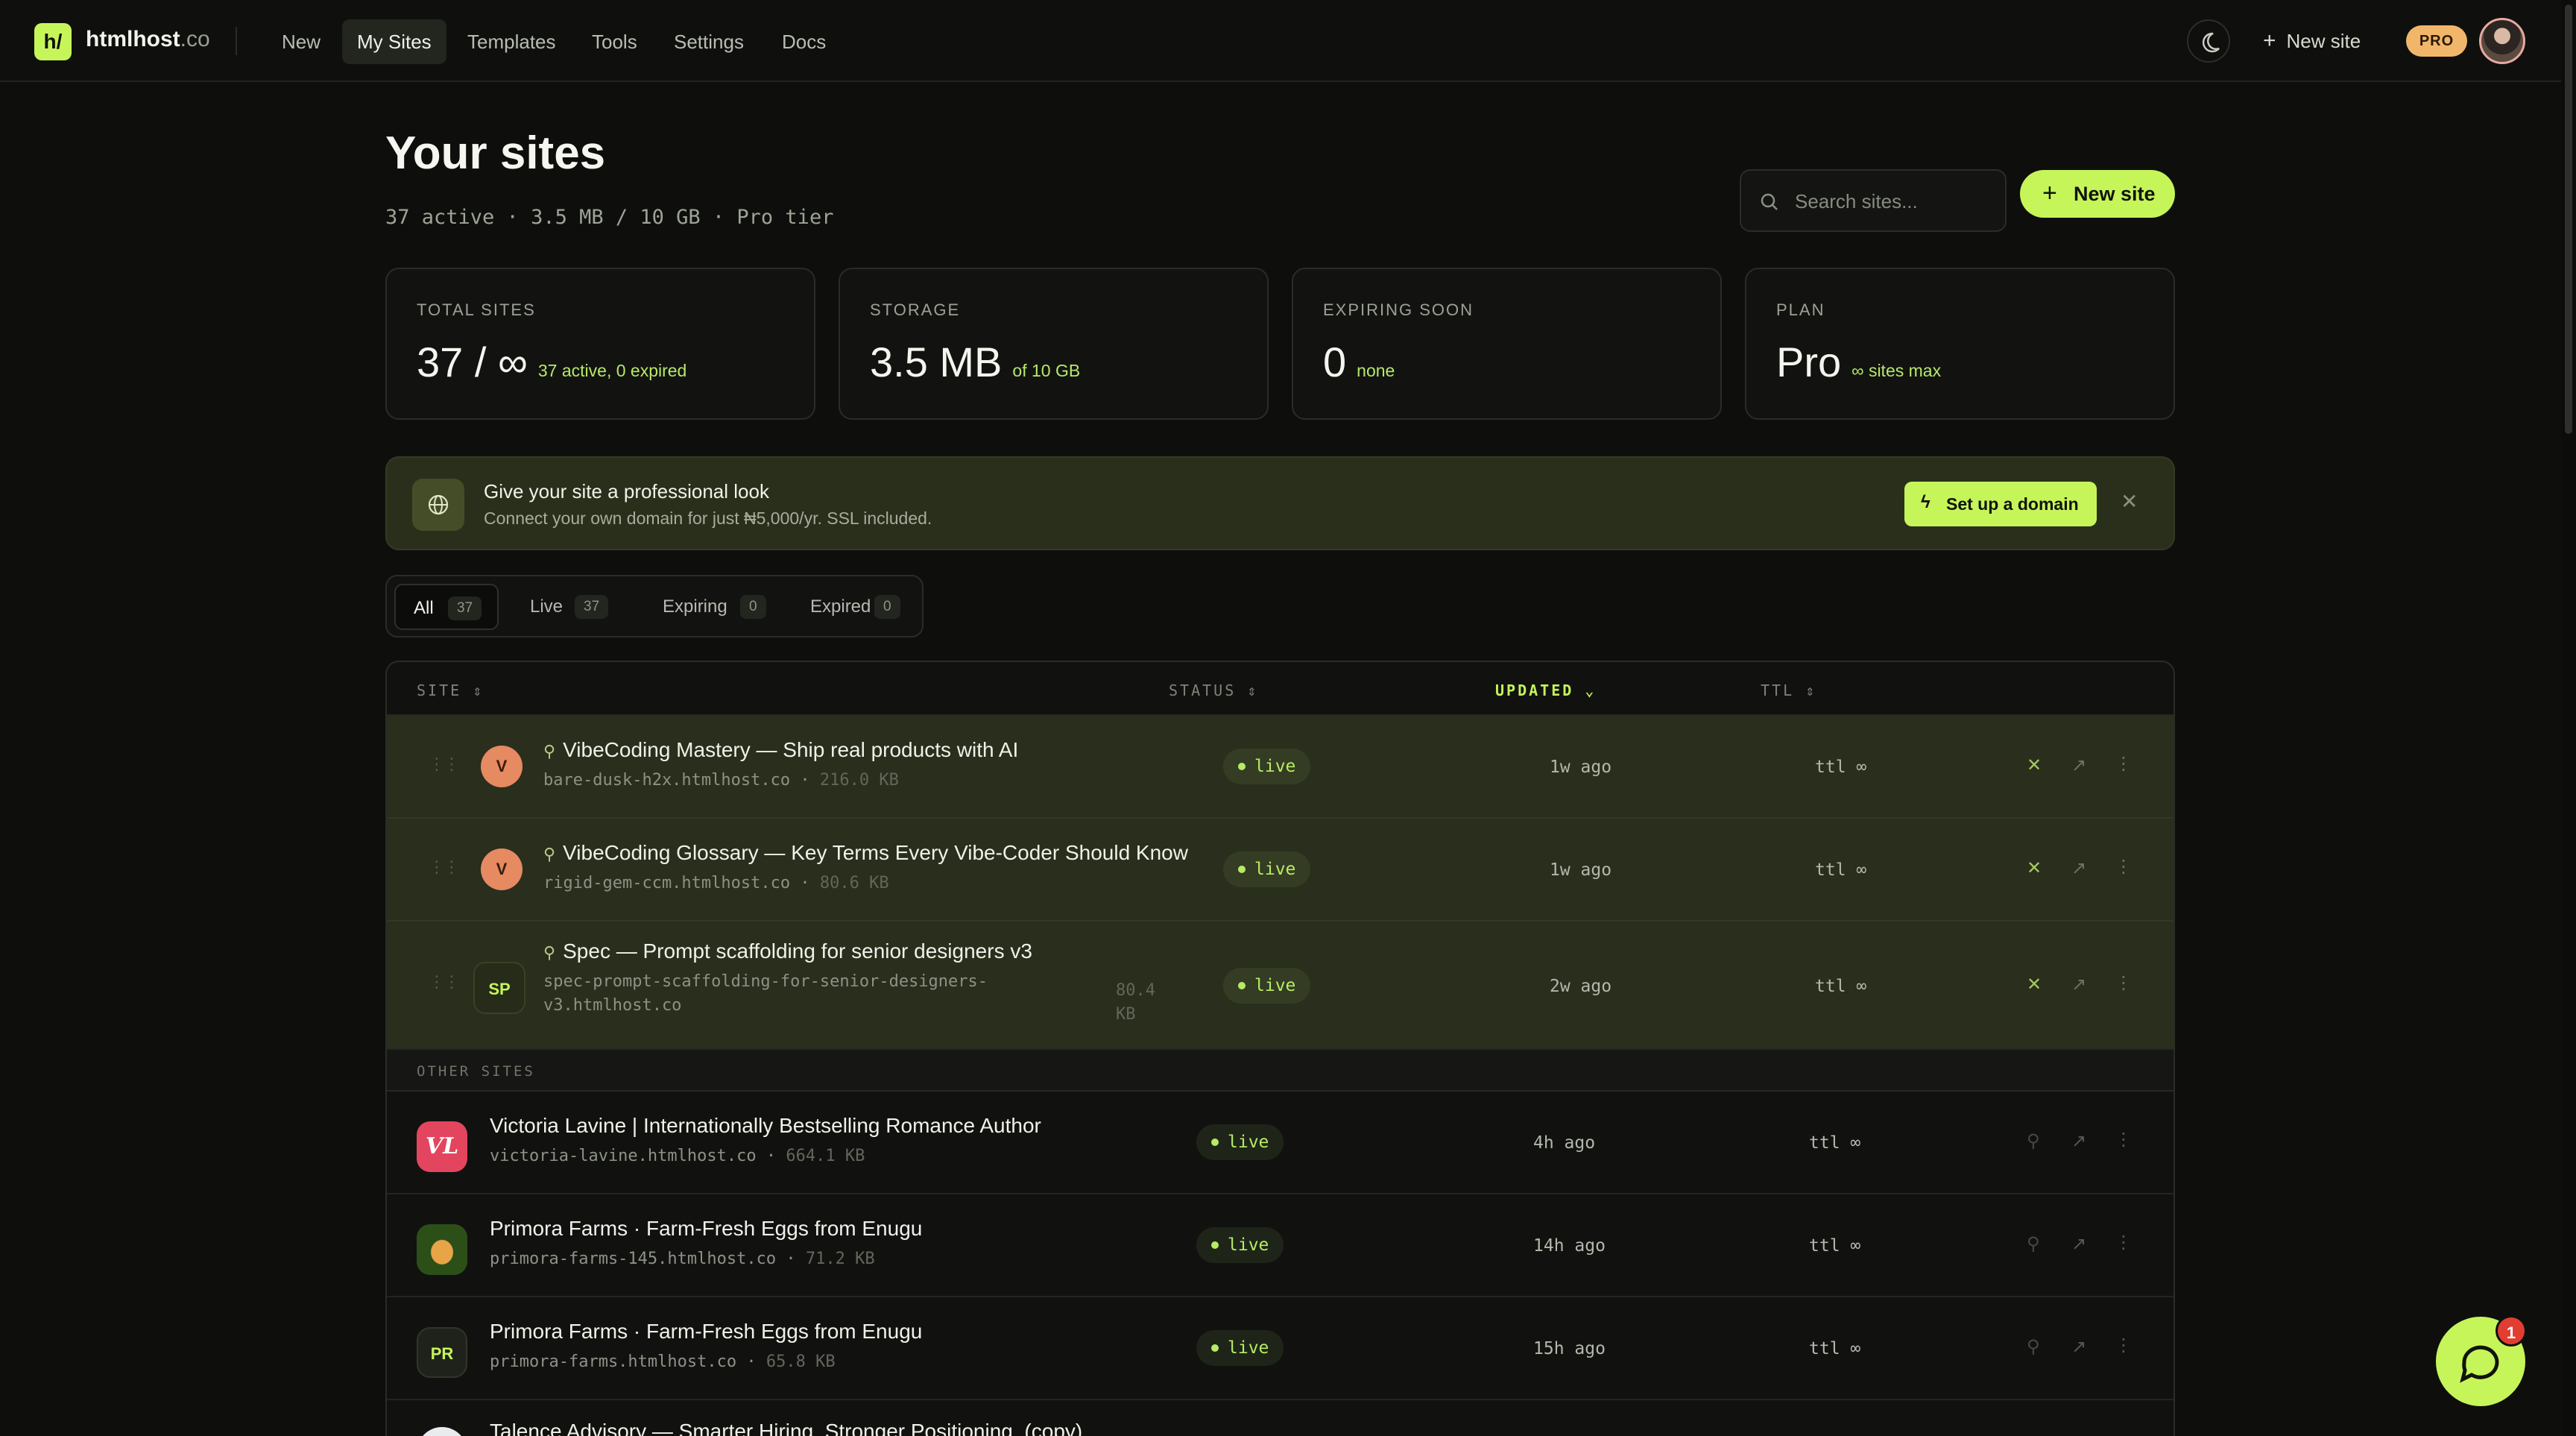 The width and height of the screenshot is (2576, 1436). I want to click on column-header-ttl: TTL ⇕, so click(1789, 690).